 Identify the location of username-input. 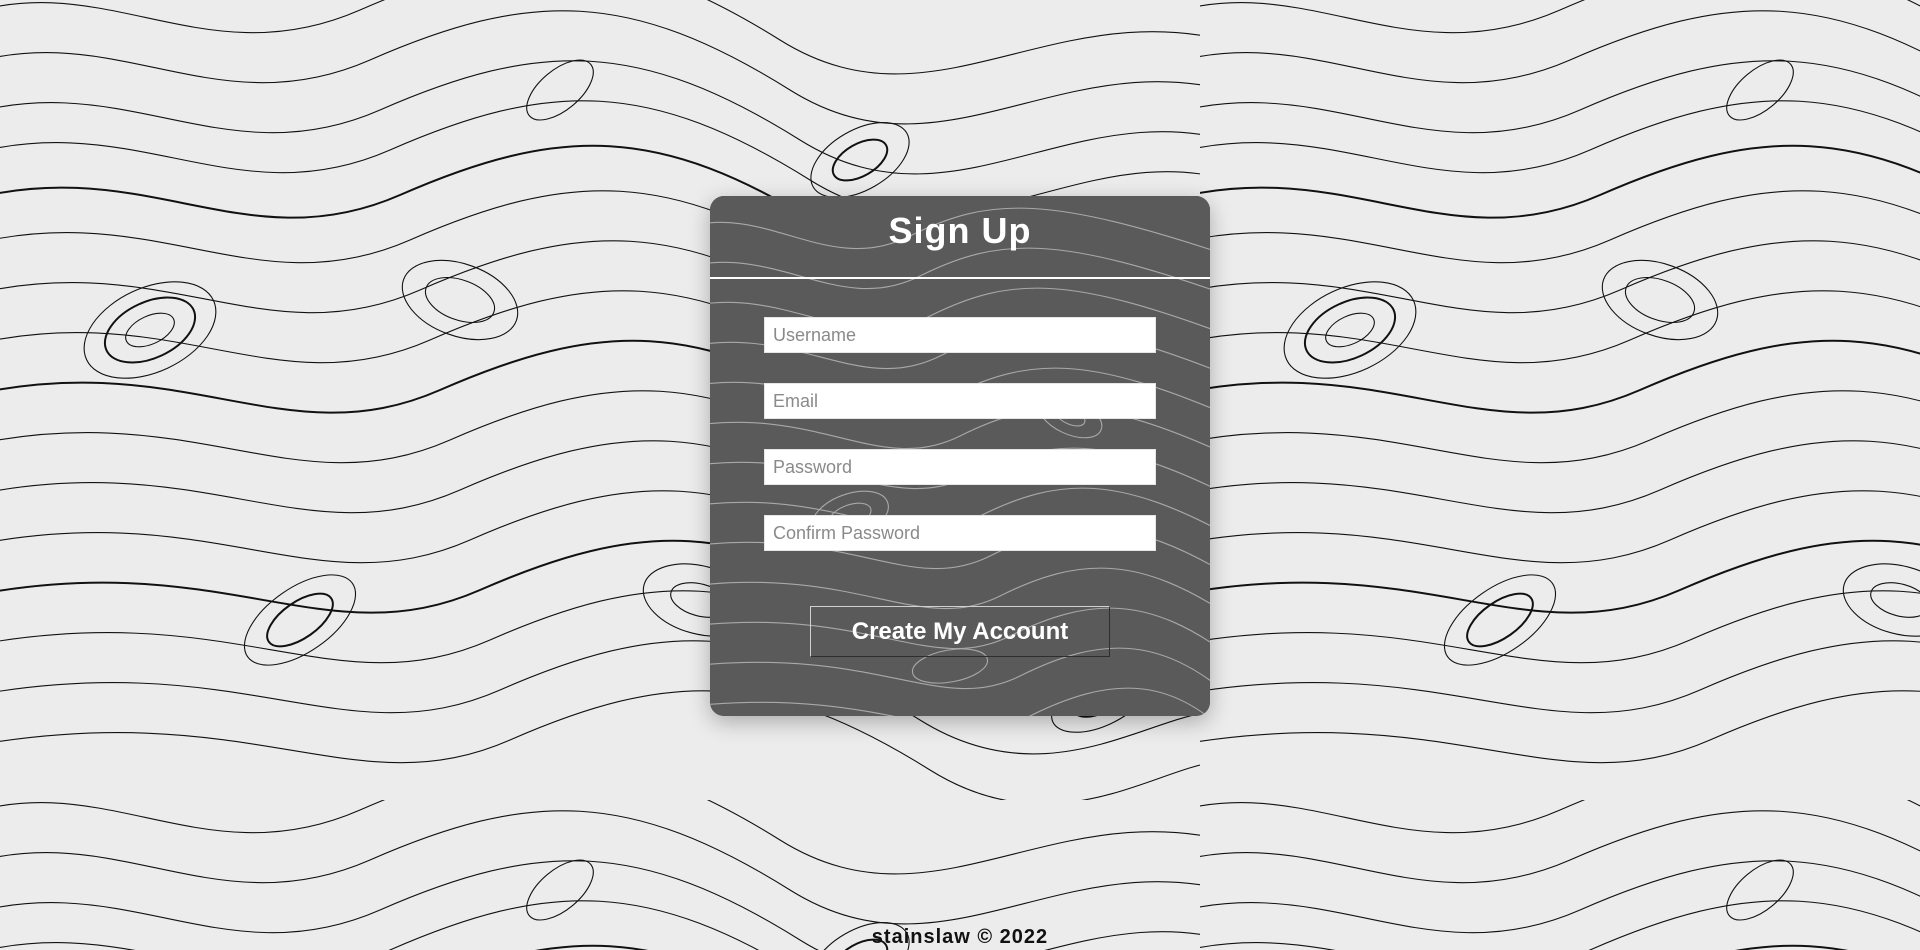
(960, 335).